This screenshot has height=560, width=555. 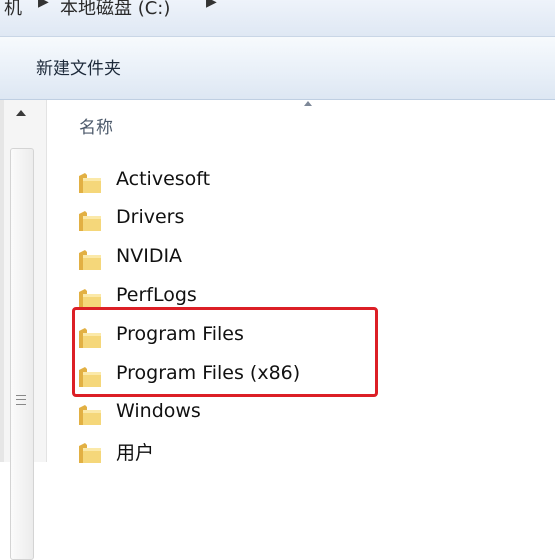 I want to click on folder-name: Windows, so click(x=158, y=411).